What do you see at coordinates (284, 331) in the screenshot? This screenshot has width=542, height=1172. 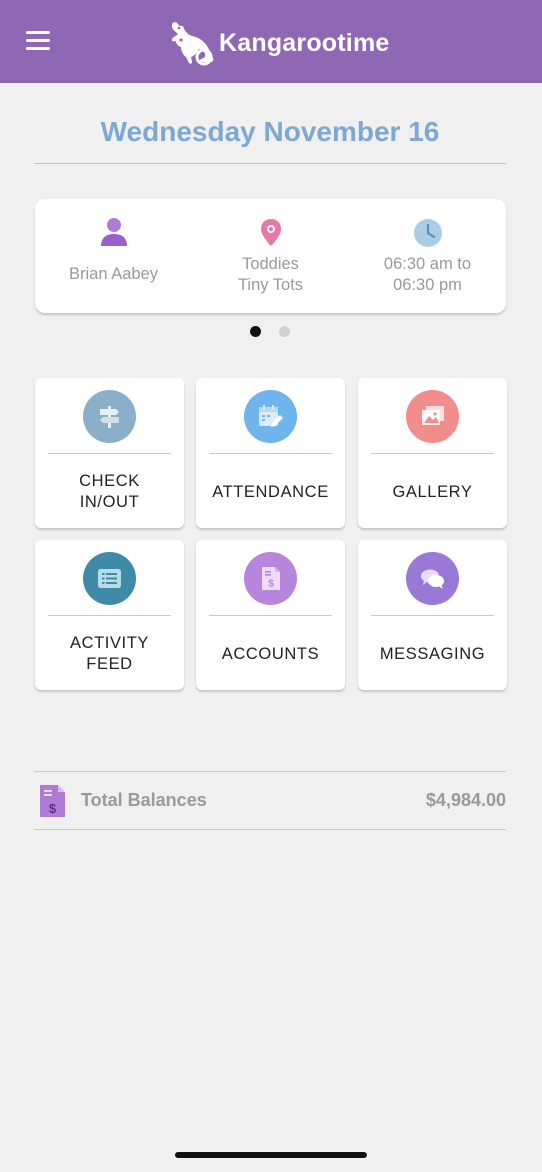 I see `carousel-dot` at bounding box center [284, 331].